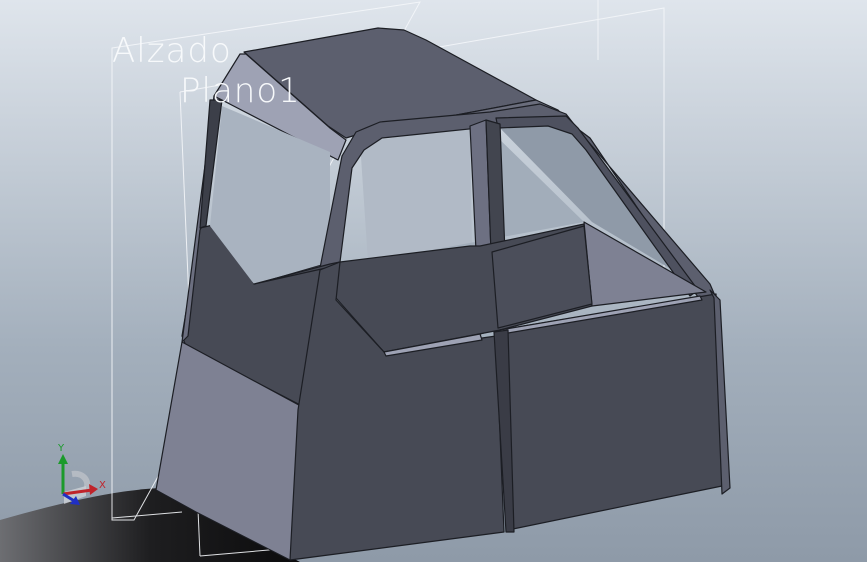  What do you see at coordinates (78, 479) in the screenshot?
I see `triad-axes-icon` at bounding box center [78, 479].